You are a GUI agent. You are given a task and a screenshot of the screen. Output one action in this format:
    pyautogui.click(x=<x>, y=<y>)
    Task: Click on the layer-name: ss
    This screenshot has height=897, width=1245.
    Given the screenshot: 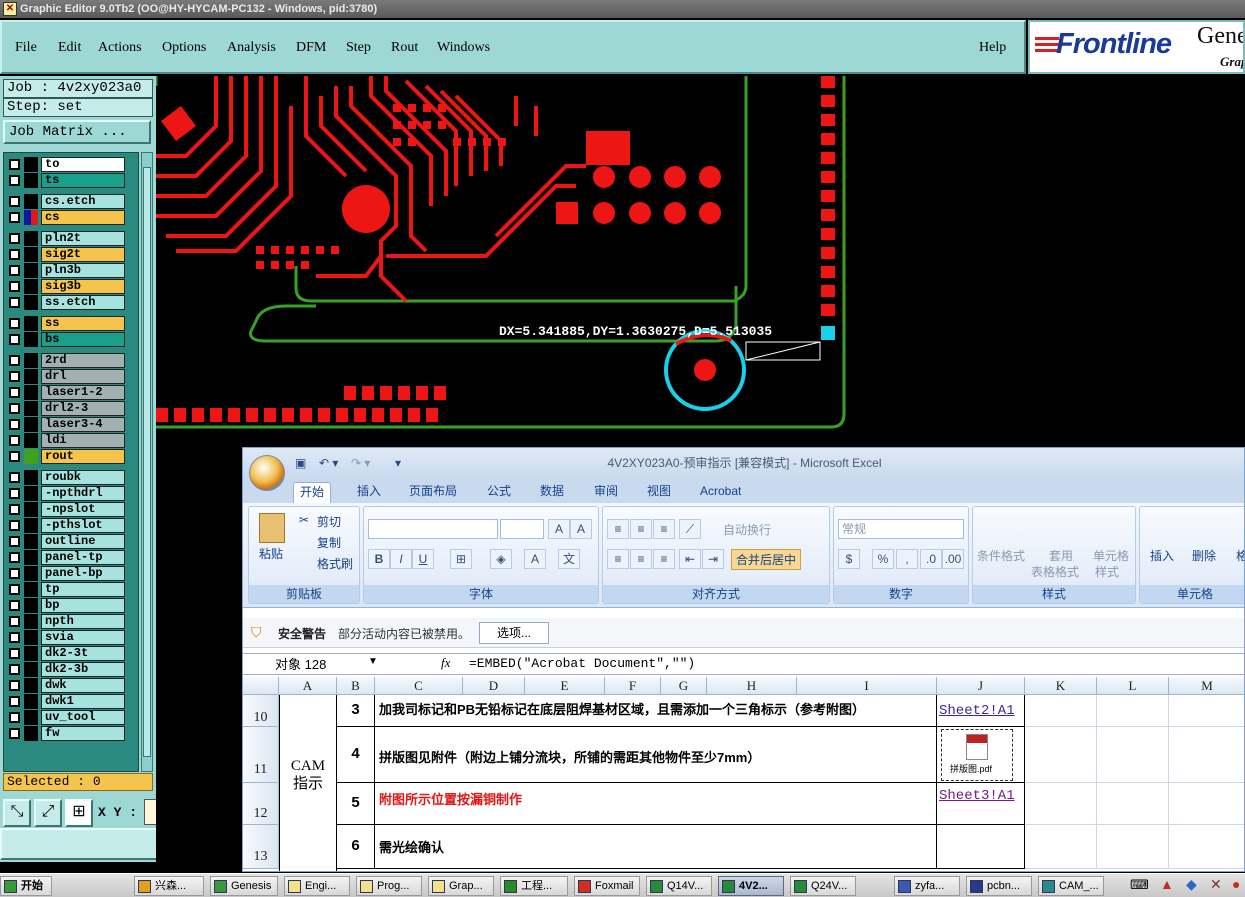 What is the action you would take?
    pyautogui.click(x=83, y=323)
    